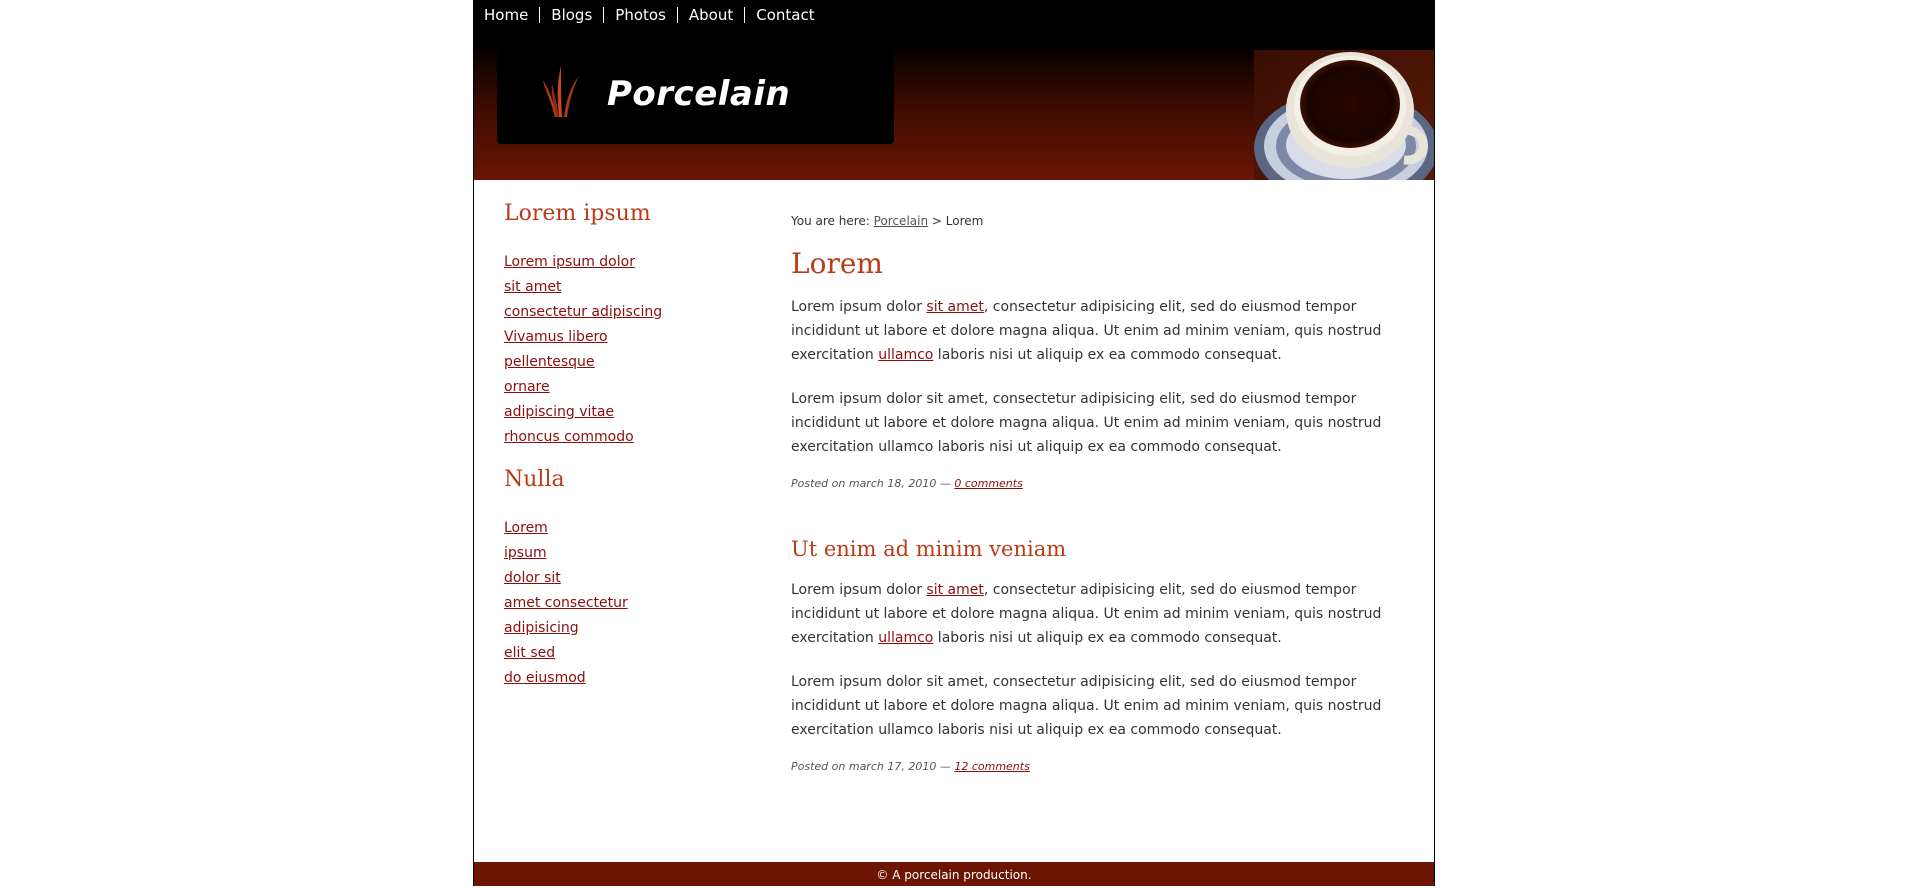 The image size is (1905, 888). Describe the element at coordinates (954, 874) in the screenshot. I see `footer: © A porcelain production.` at that location.